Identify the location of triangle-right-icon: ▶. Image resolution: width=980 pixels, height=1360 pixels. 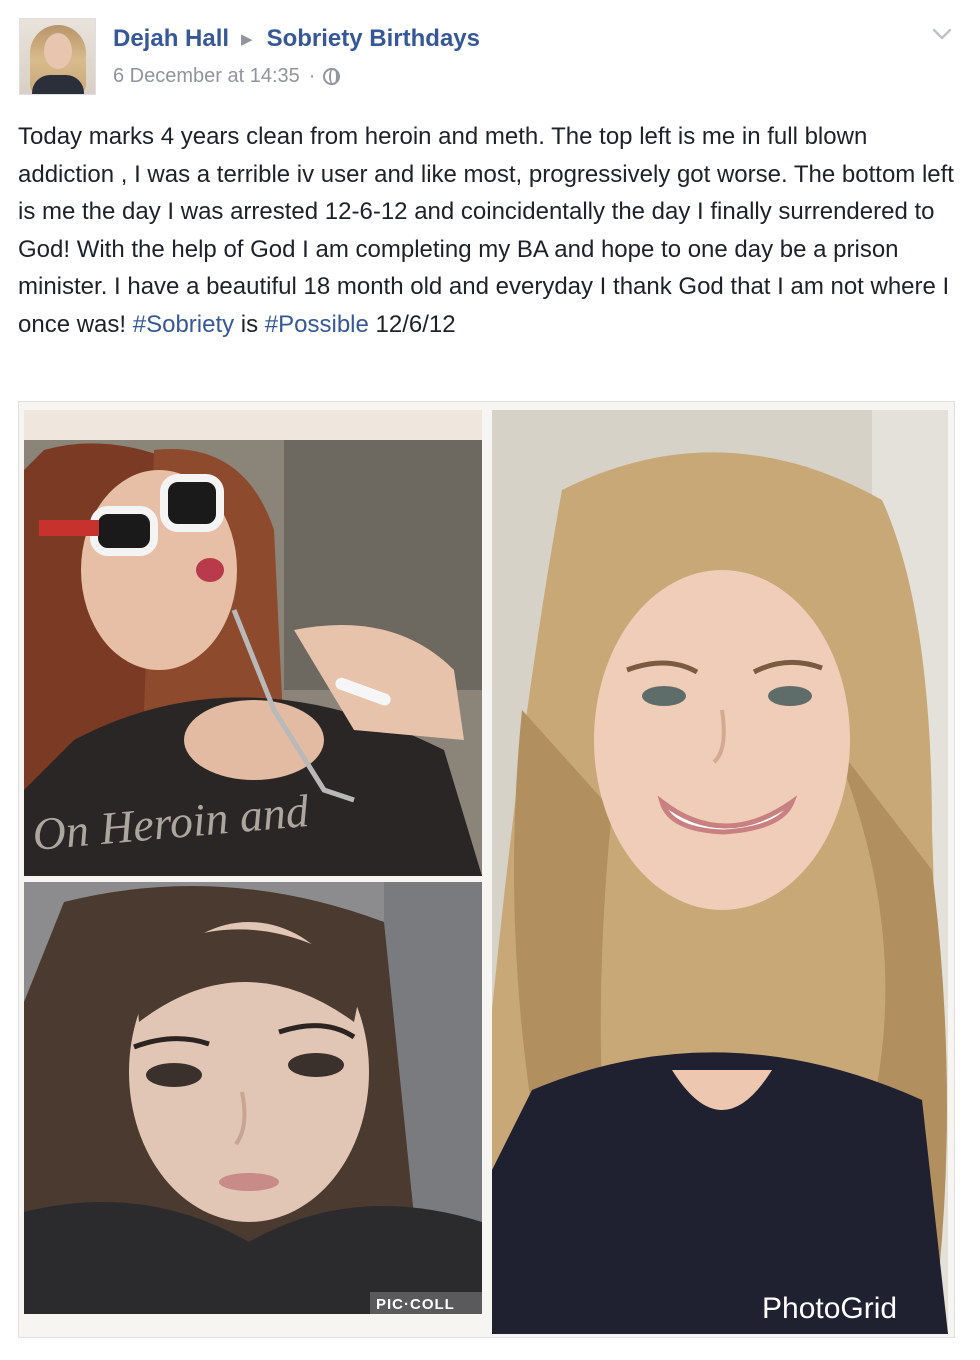
(247, 39).